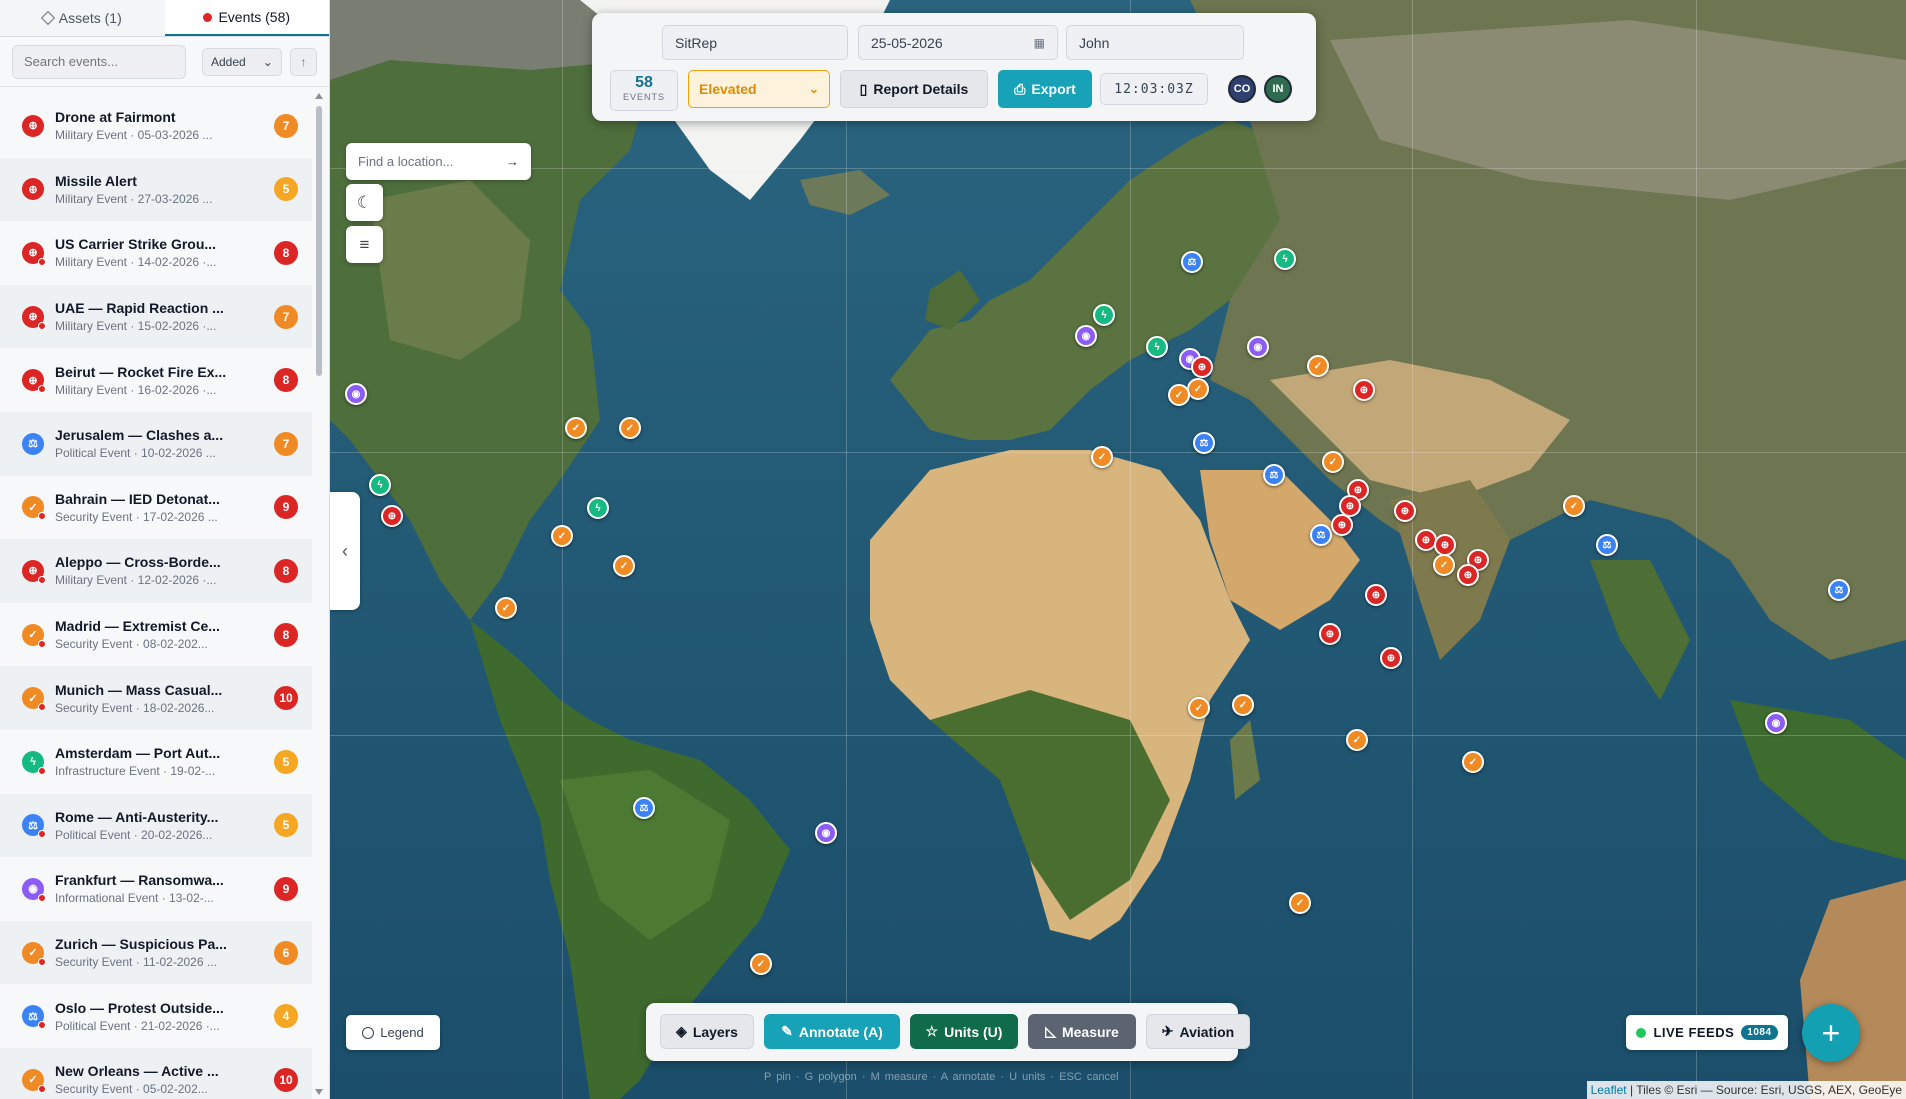  Describe the element at coordinates (246, 18) in the screenshot. I see `tab-events: Events (58)` at that location.